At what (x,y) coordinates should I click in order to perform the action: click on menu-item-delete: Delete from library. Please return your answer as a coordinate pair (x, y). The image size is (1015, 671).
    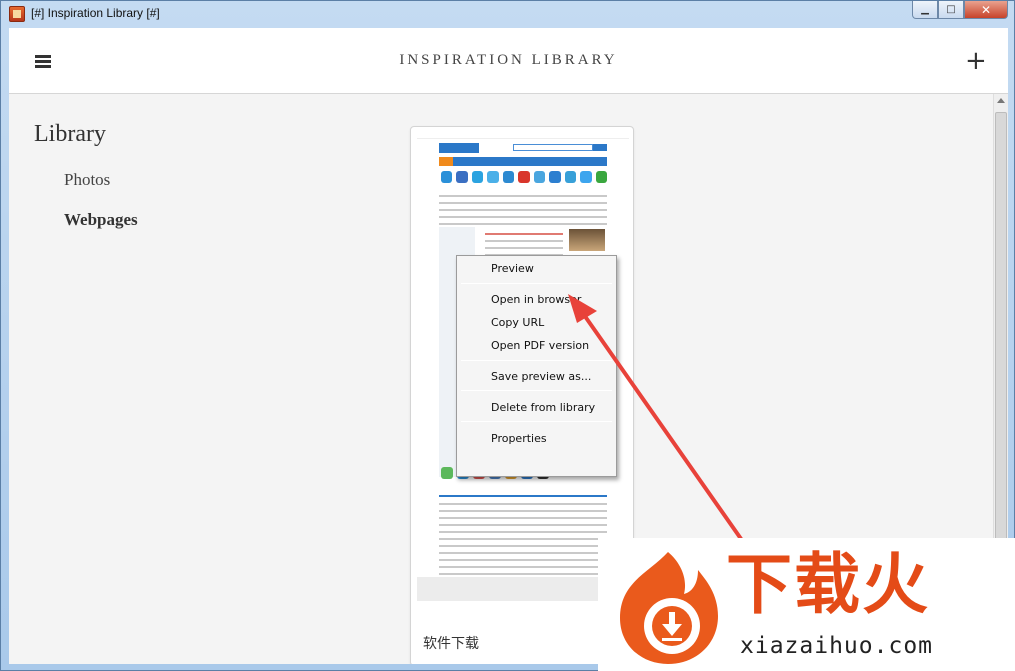
    Looking at the image, I should click on (536, 408).